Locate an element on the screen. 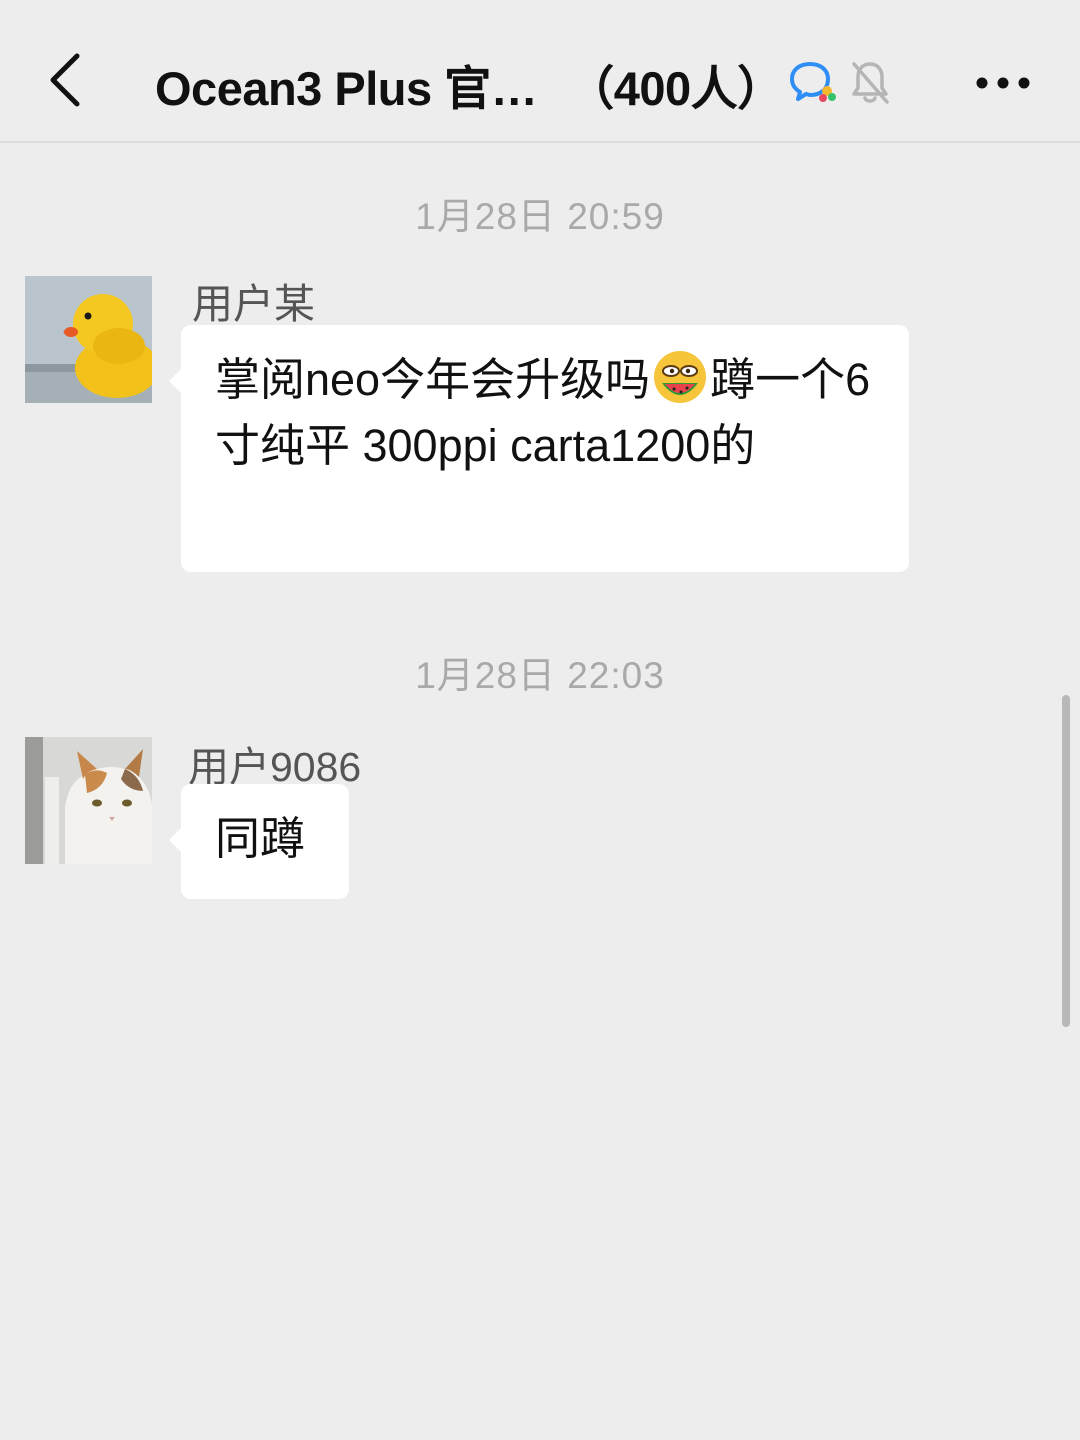 The width and height of the screenshot is (1080, 1440). message-timestamp: 1月28日 22:03 is located at coordinates (540, 675).